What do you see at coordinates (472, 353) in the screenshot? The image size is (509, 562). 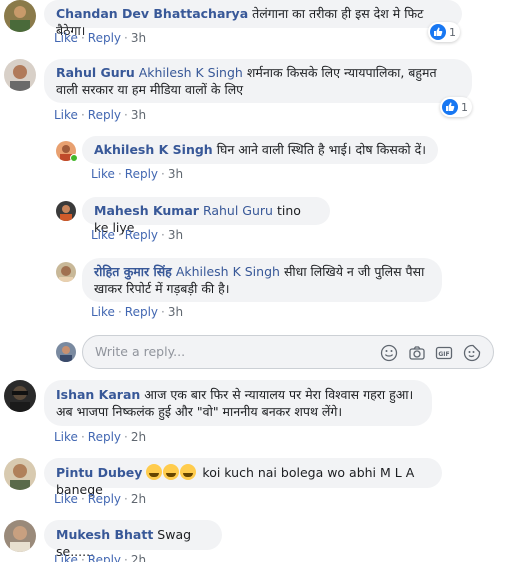 I see `sticker-icon` at bounding box center [472, 353].